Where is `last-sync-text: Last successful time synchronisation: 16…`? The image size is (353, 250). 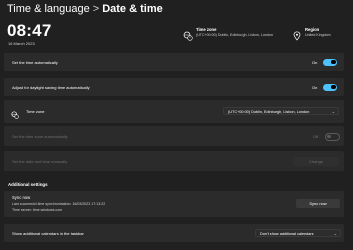
last-sync-text: Last successful time synchronisation: 16… is located at coordinates (59, 204).